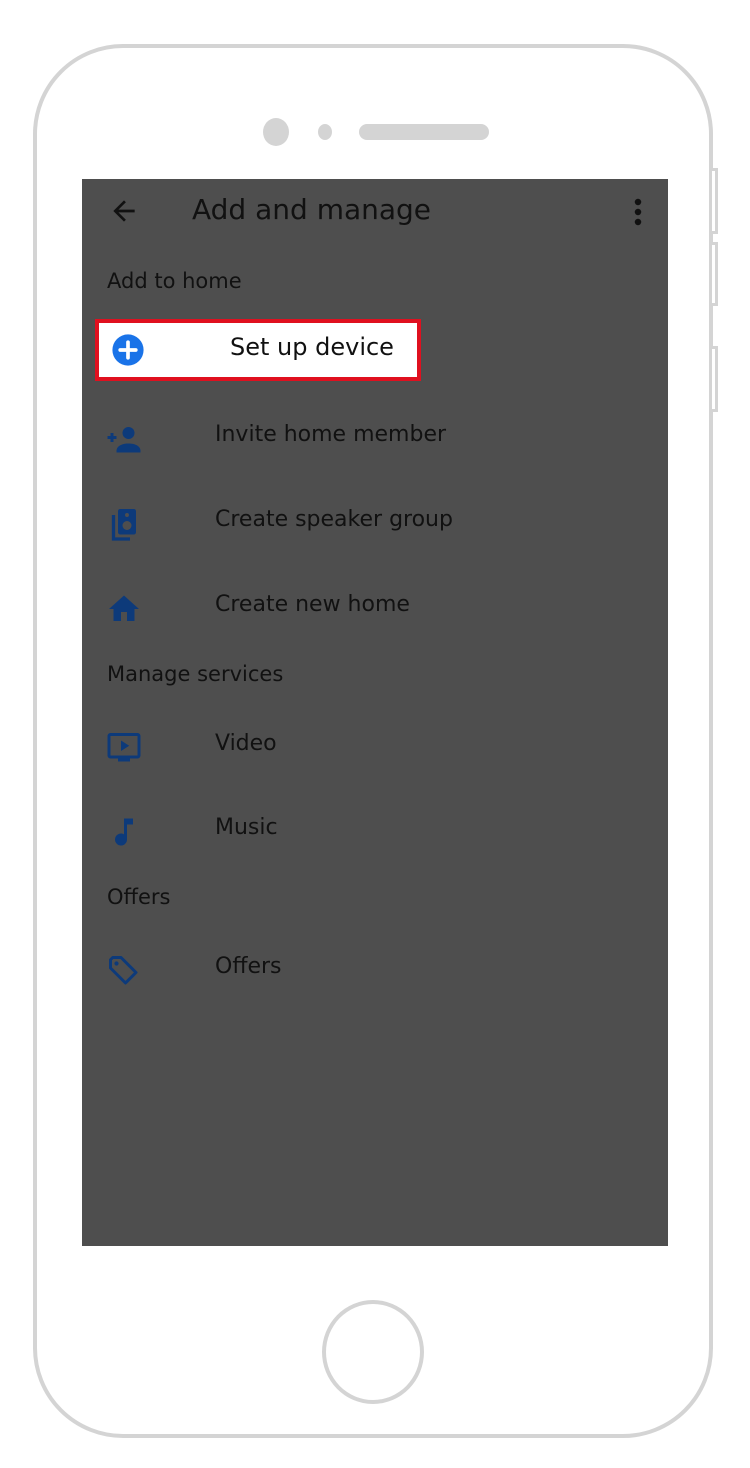  Describe the element at coordinates (123, 525) in the screenshot. I see `speaker-group-icon` at that location.